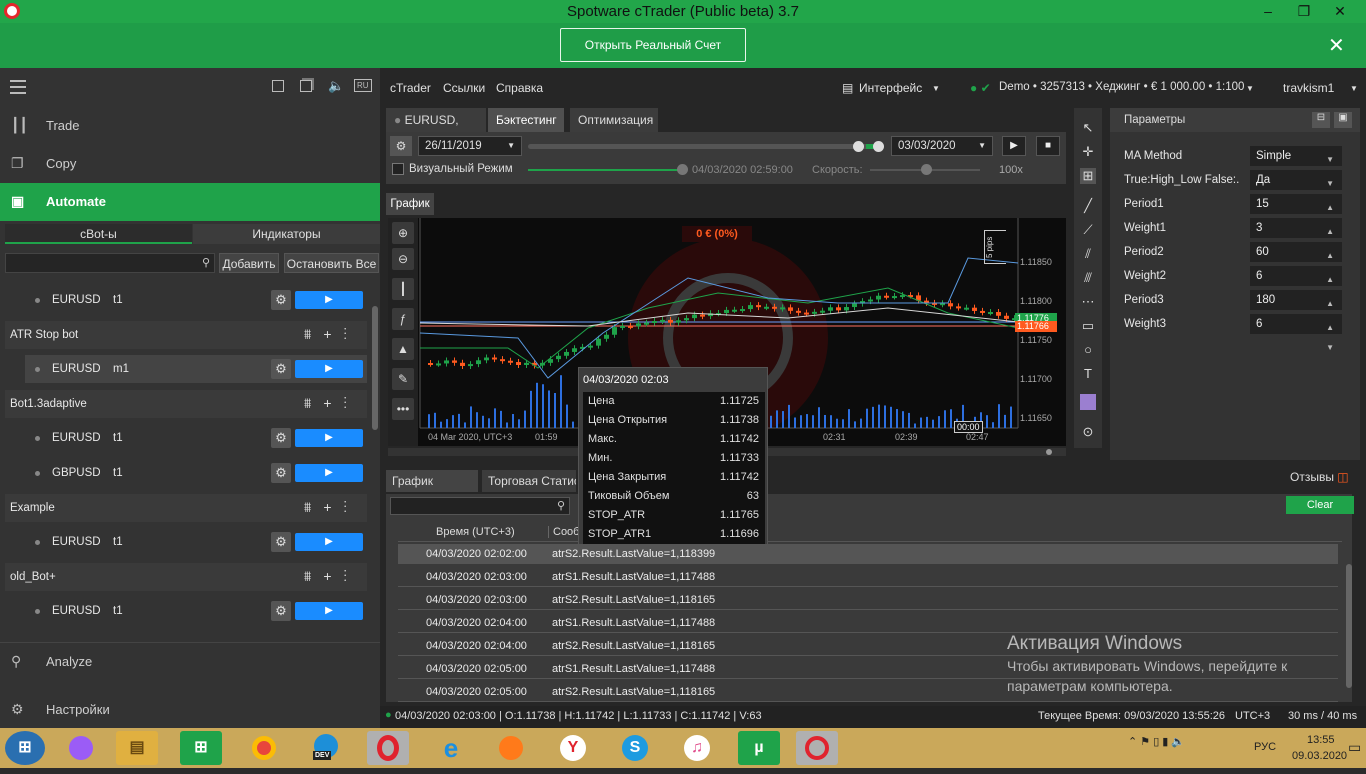  Describe the element at coordinates (278, 86) in the screenshot. I see `fullscreen-icon` at that location.